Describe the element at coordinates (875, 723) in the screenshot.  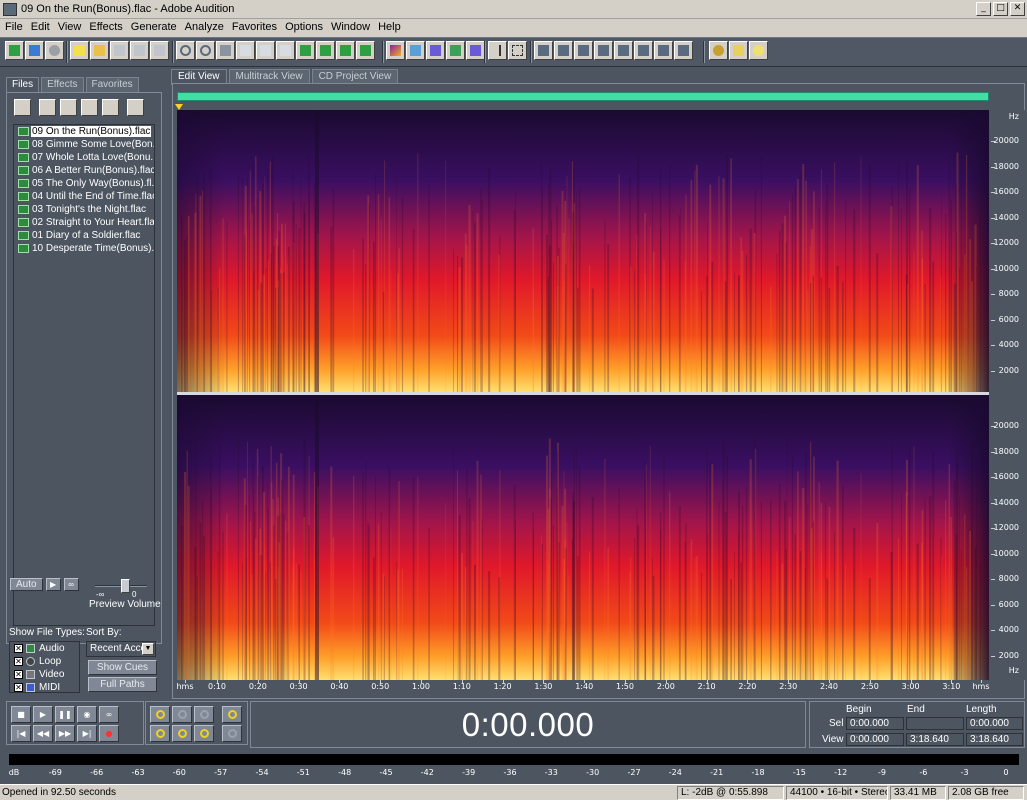
I see `sel-begin-field: 0:00.000` at that location.